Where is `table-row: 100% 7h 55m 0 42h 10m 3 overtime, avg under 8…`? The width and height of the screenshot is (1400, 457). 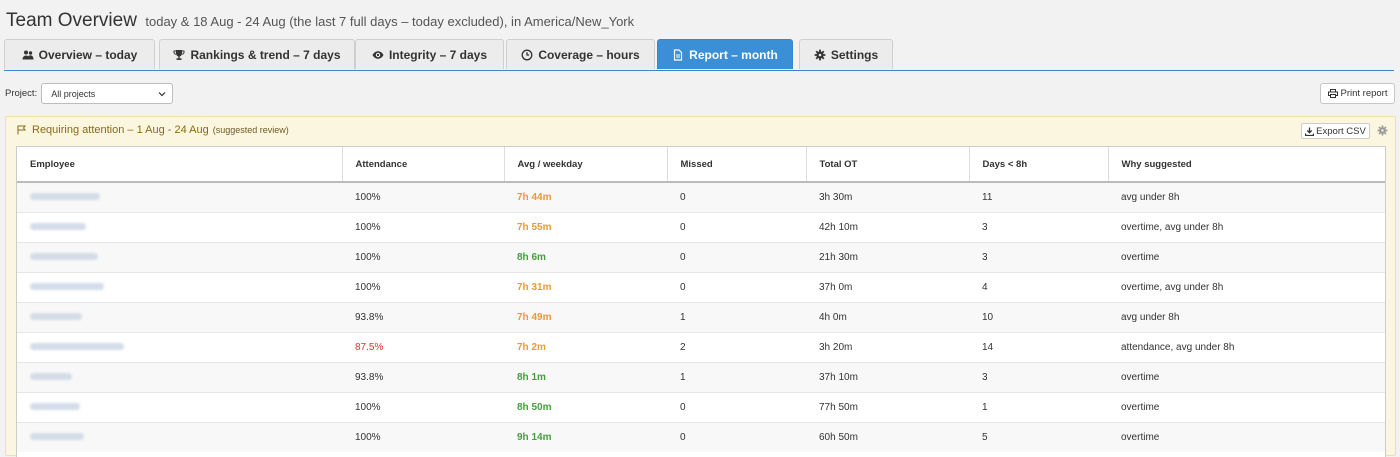
table-row: 100% 7h 55m 0 42h 10m 3 overtime, avg under 8… is located at coordinates (701, 227).